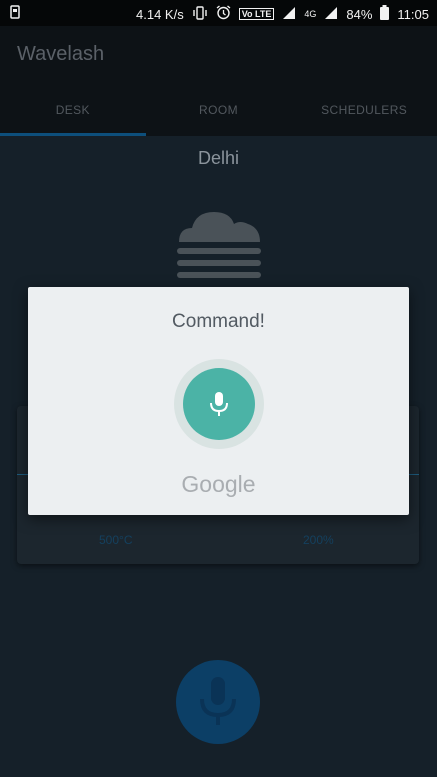 This screenshot has height=777, width=437. I want to click on network-speed: 4.14 K/s, so click(160, 14).